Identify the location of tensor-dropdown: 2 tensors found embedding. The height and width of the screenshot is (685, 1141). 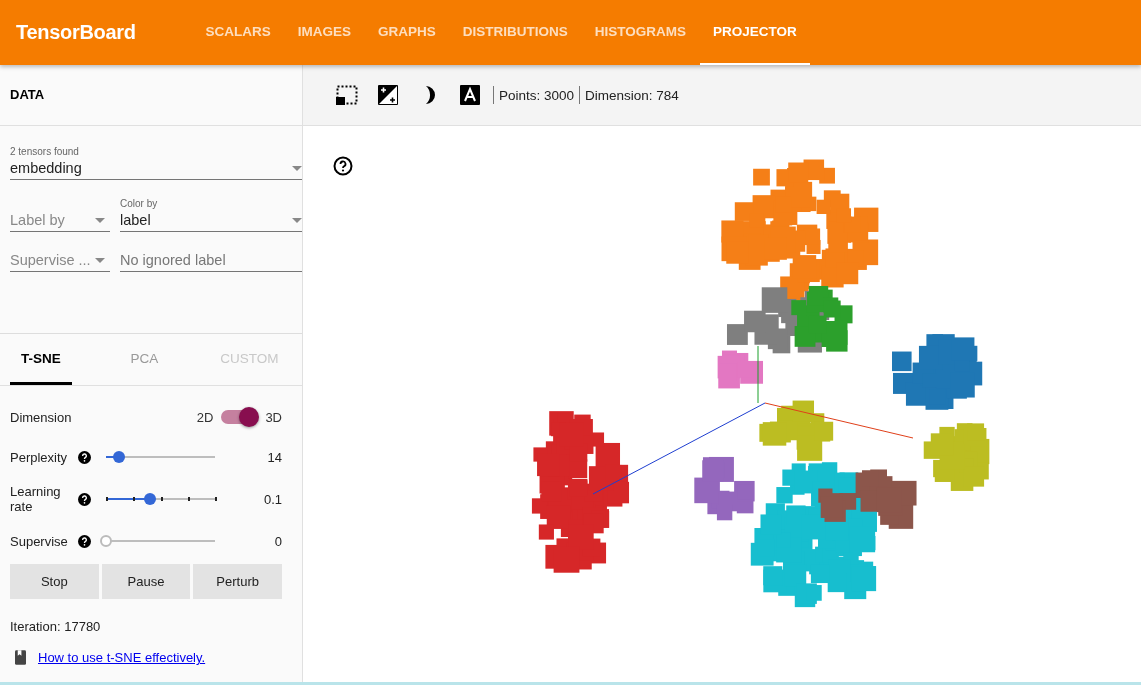
(156, 163).